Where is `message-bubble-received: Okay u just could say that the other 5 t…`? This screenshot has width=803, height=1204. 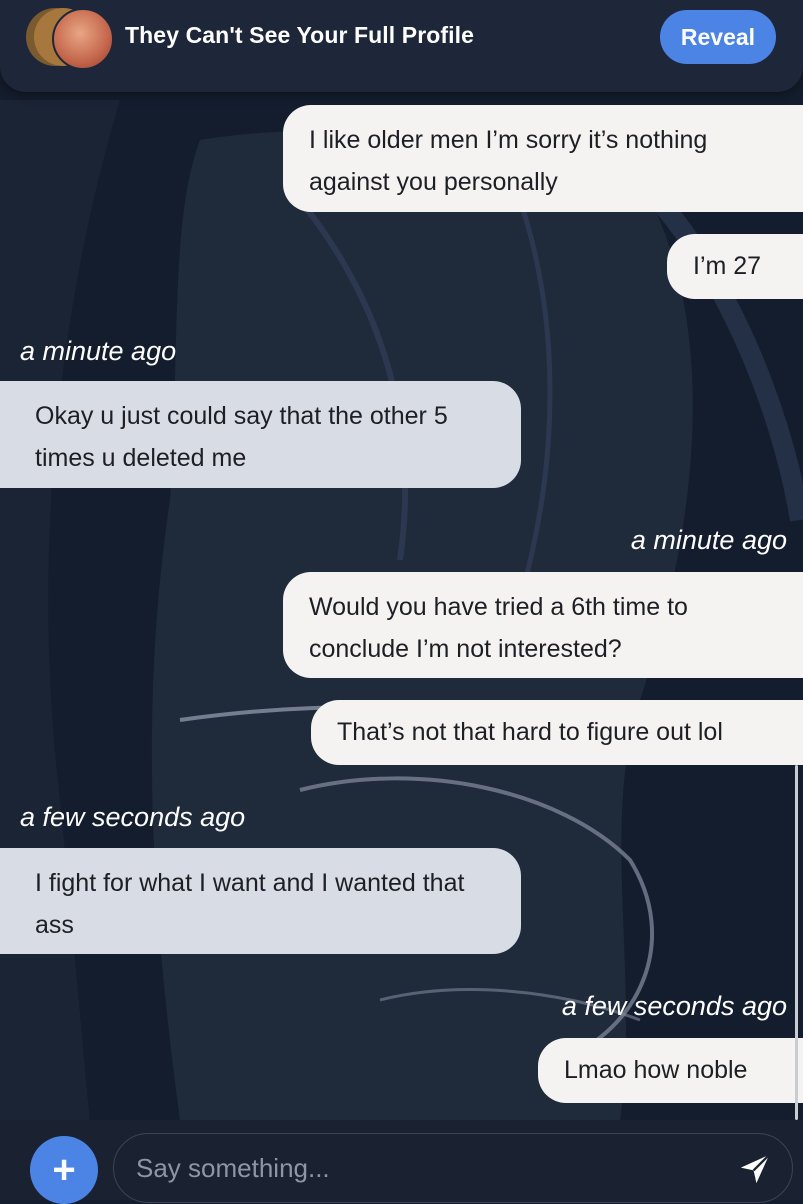 message-bubble-received: Okay u just could say that the other 5 t… is located at coordinates (260, 434).